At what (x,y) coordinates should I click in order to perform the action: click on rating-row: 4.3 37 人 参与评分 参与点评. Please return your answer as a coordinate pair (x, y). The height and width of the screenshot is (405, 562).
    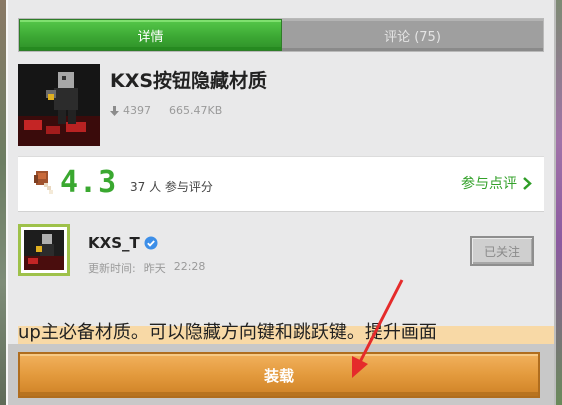
    Looking at the image, I should click on (281, 184).